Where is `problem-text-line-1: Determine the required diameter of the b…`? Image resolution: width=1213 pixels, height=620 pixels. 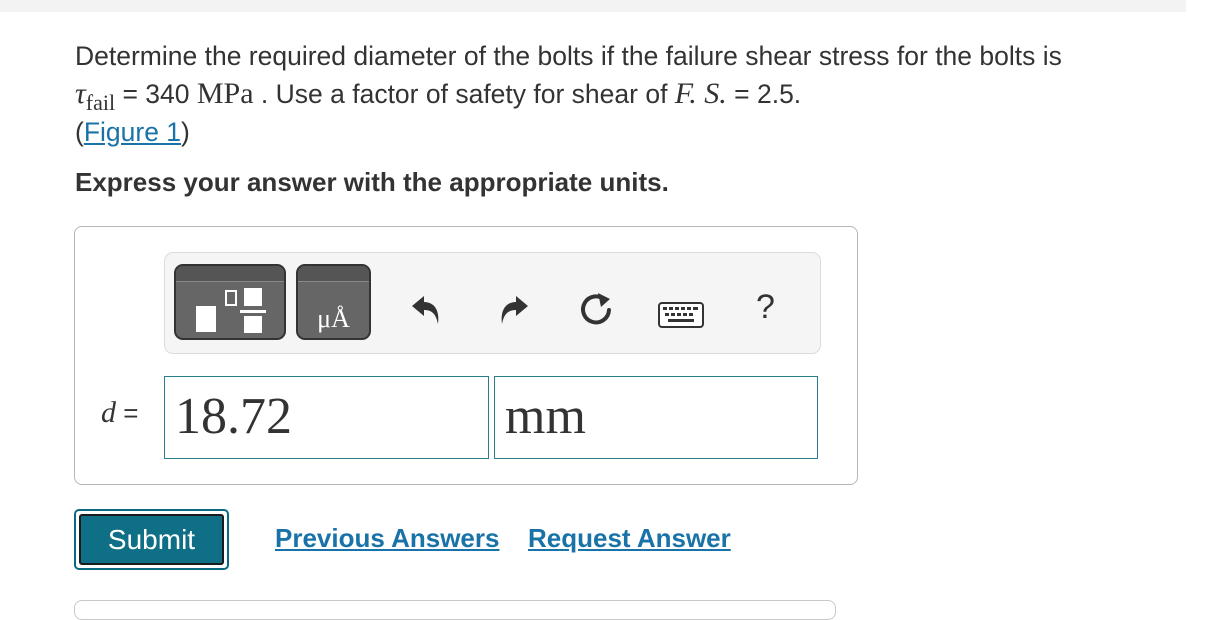 problem-text-line-1: Determine the required diameter of the b… is located at coordinates (568, 56).